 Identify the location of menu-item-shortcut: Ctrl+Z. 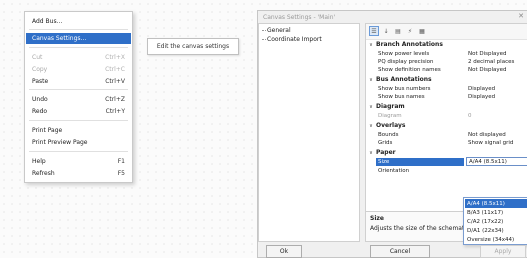
(115, 99).